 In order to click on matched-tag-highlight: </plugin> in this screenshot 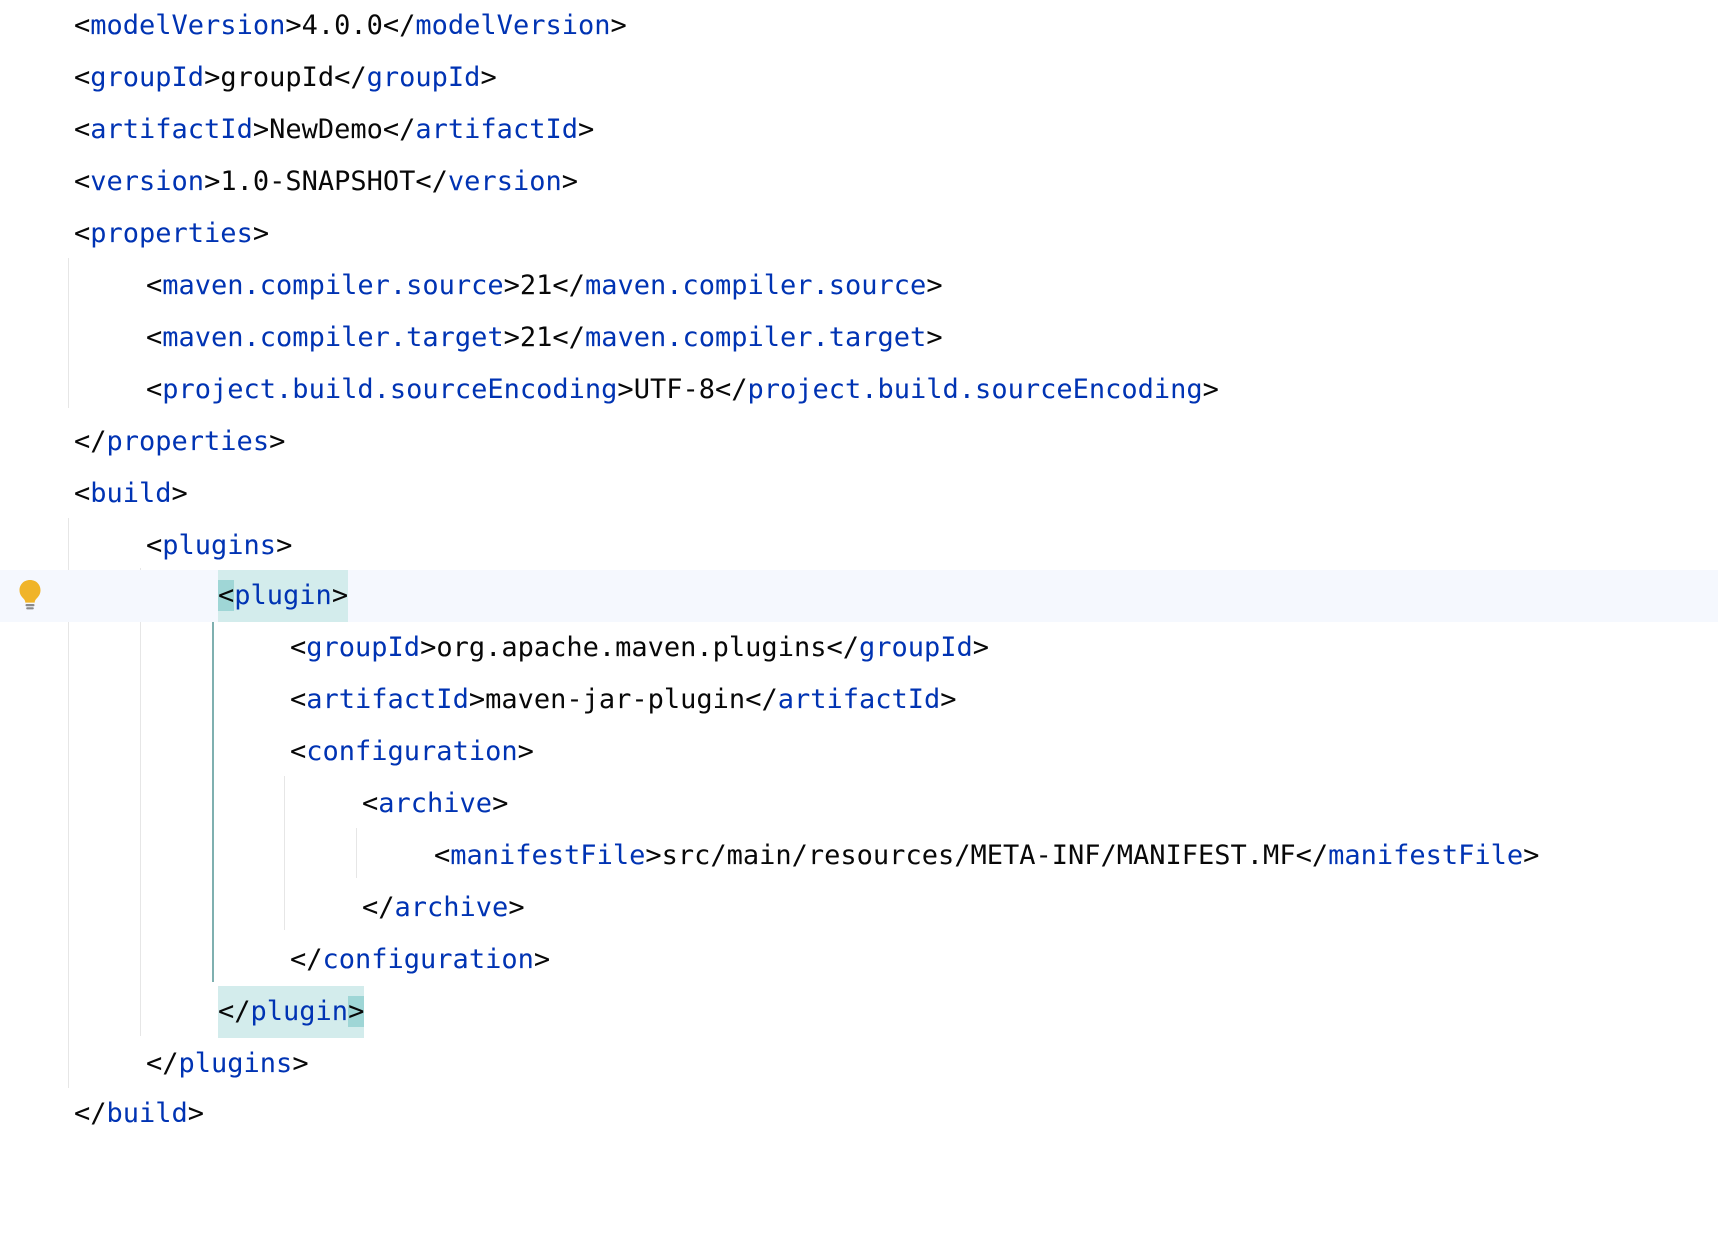, I will do `click(291, 1012)`.